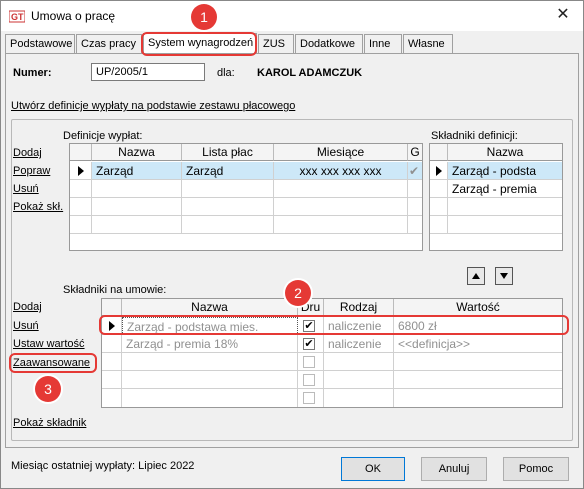 The image size is (584, 489). I want to click on show-component-link: Pokaż składnik, so click(49, 423).